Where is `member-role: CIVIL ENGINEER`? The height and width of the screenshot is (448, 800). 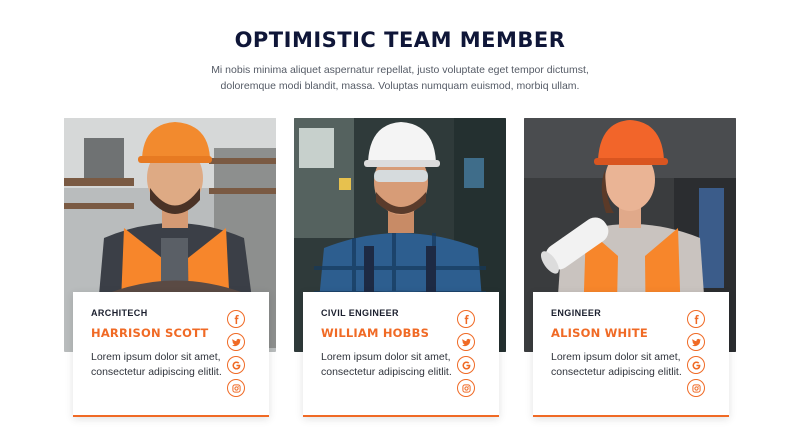 member-role: CIVIL ENGINEER is located at coordinates (360, 313).